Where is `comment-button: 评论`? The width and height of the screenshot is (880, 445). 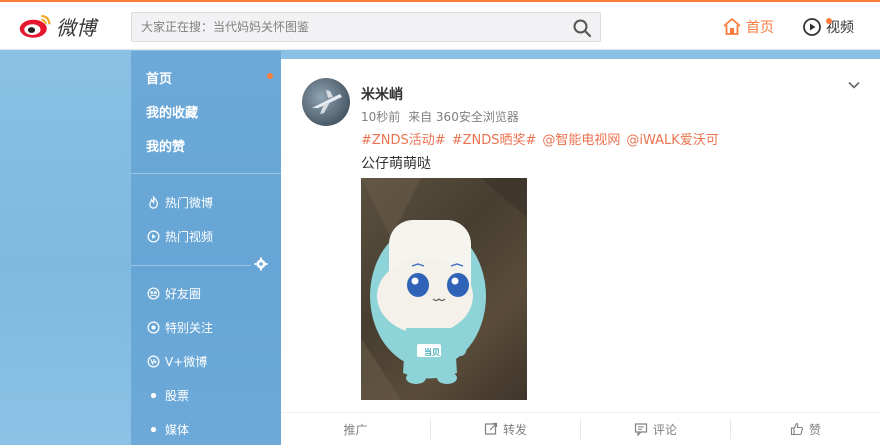
comment-button: 评论 is located at coordinates (656, 429).